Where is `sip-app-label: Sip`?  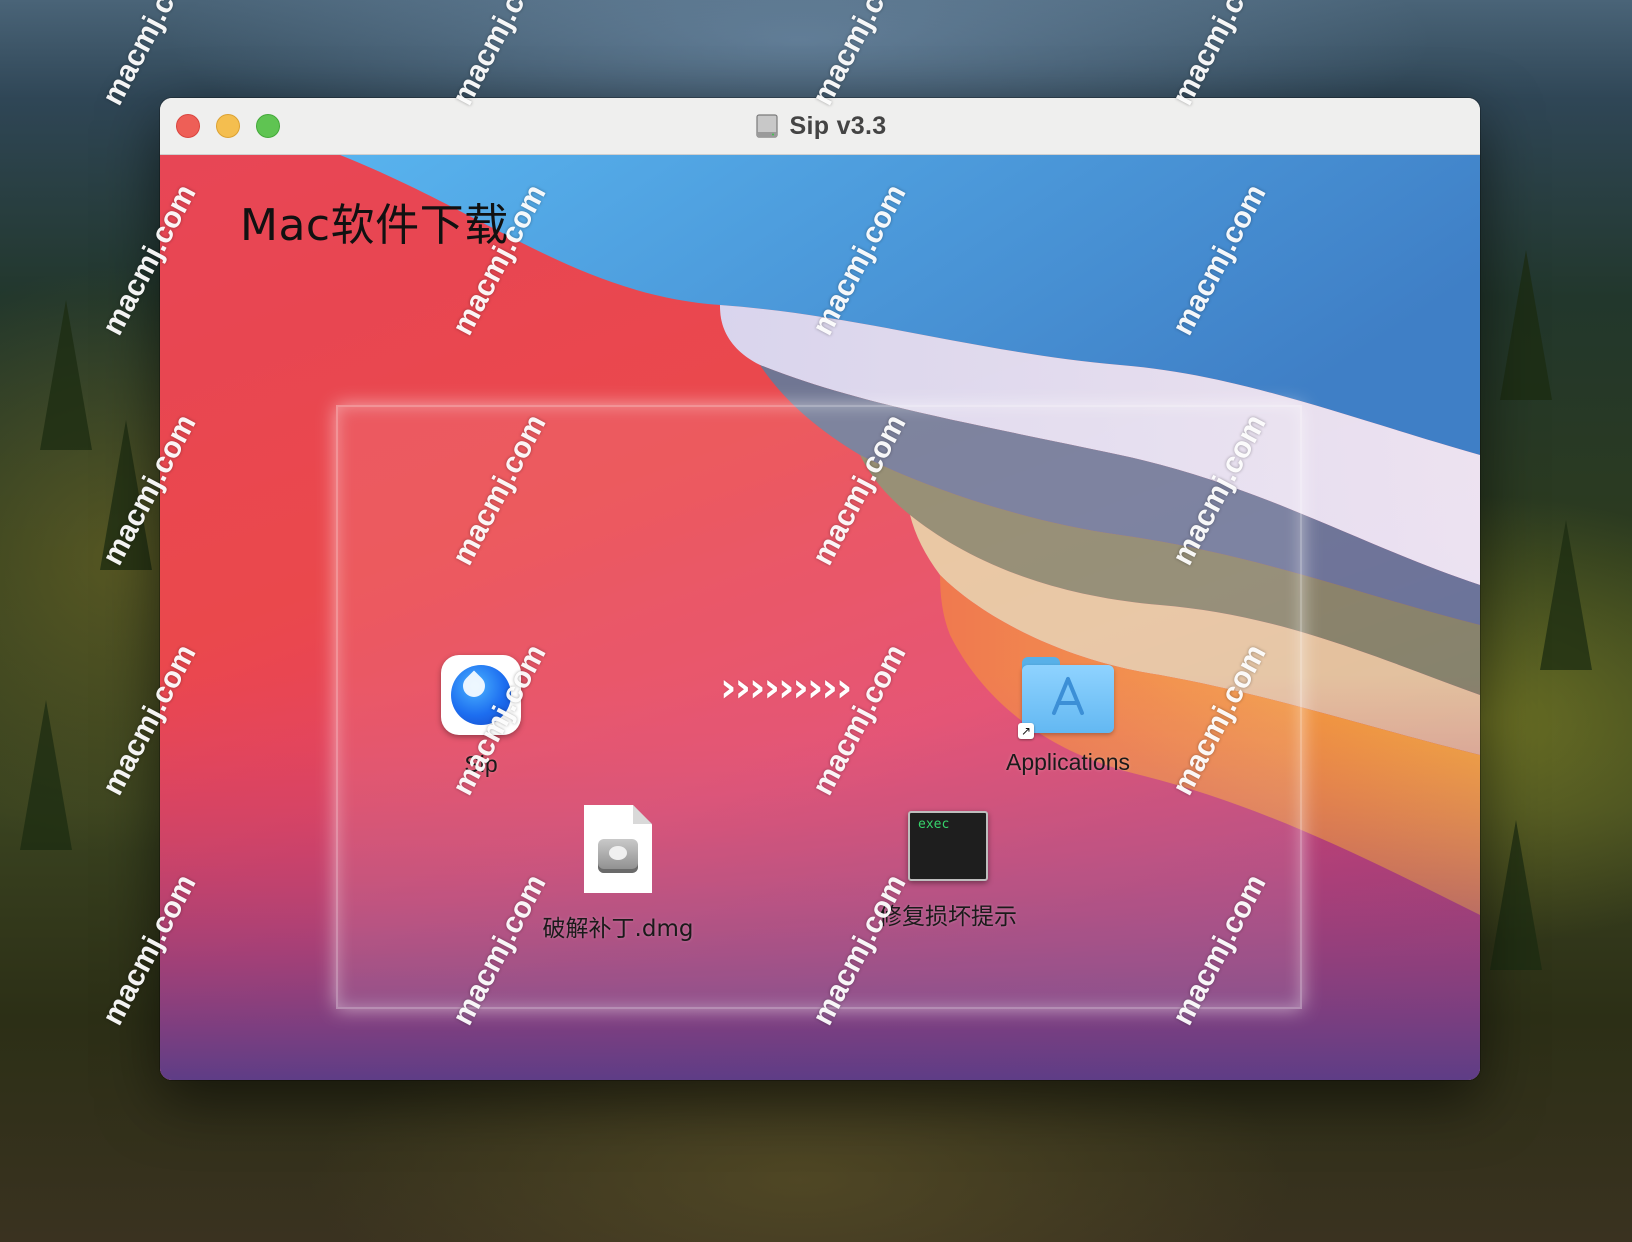
sip-app-label: Sip is located at coordinates (481, 764).